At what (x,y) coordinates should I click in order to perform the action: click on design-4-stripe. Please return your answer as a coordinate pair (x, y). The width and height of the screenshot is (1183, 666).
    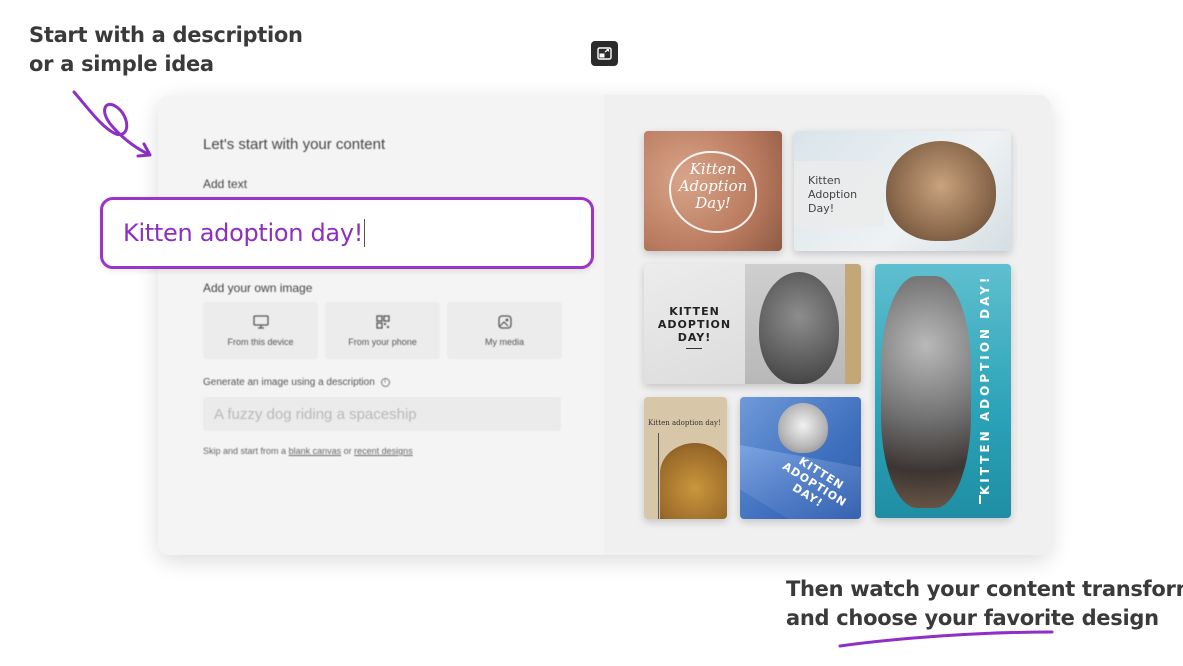
    Looking at the image, I should click on (980, 499).